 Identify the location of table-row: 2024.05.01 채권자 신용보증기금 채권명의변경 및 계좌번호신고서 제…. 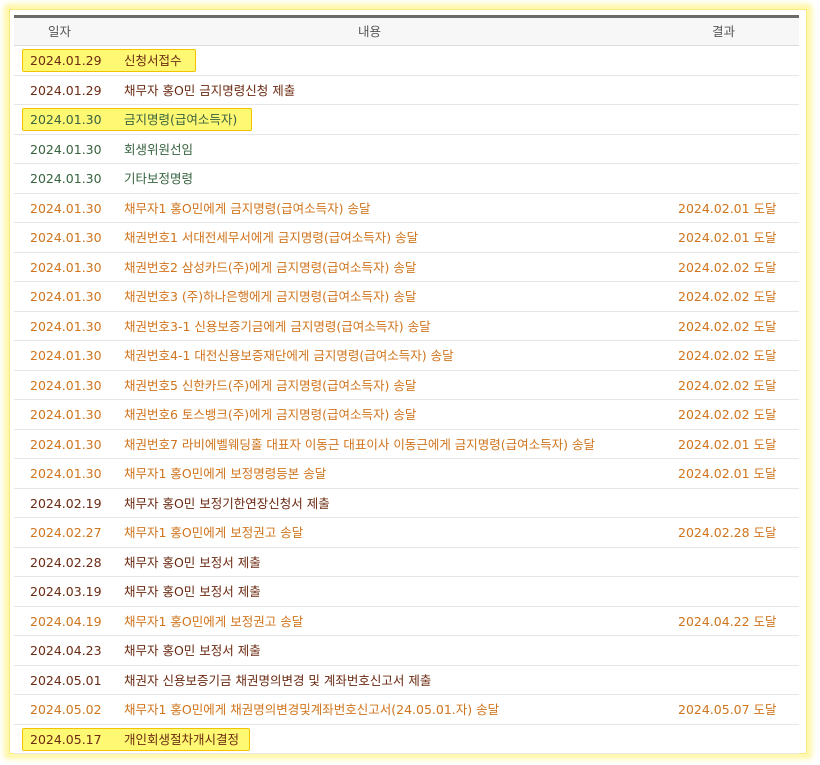
(406, 680).